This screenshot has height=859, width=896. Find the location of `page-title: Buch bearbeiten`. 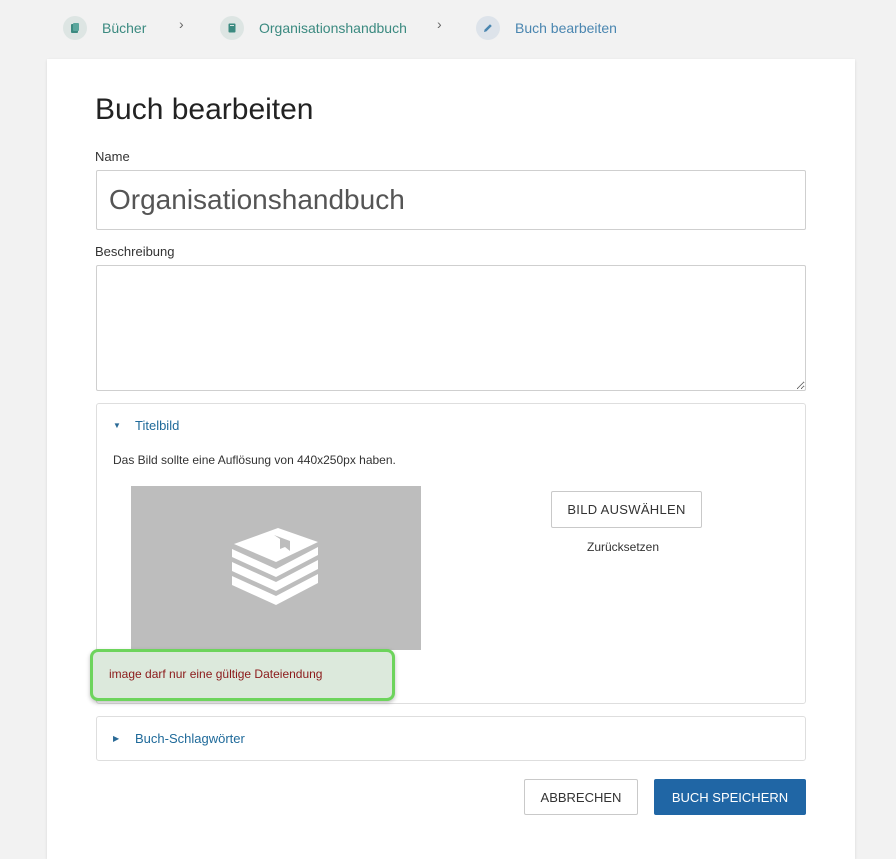

page-title: Buch bearbeiten is located at coordinates (204, 109).